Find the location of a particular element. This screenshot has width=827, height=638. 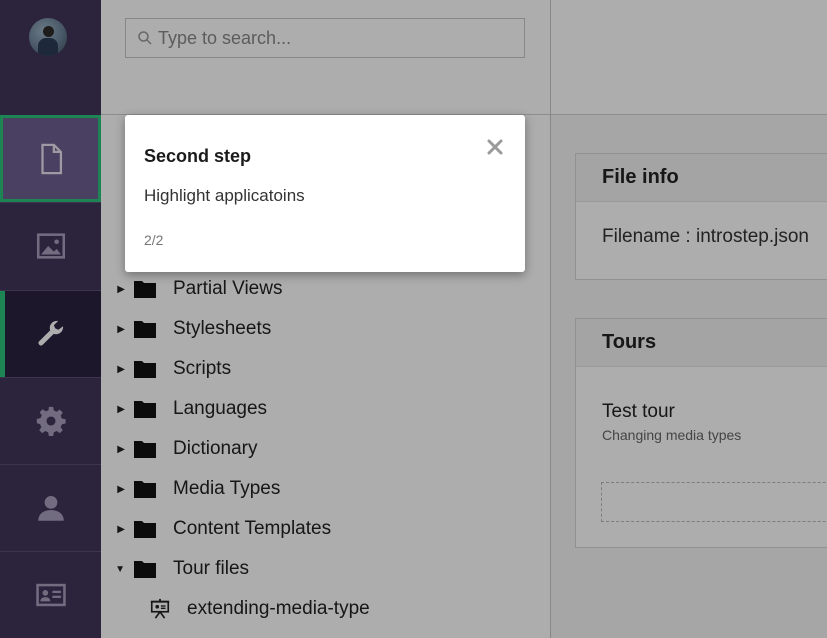

tour-step-popup: Second step Highlight applicatoins 2/2 is located at coordinates (325, 193).